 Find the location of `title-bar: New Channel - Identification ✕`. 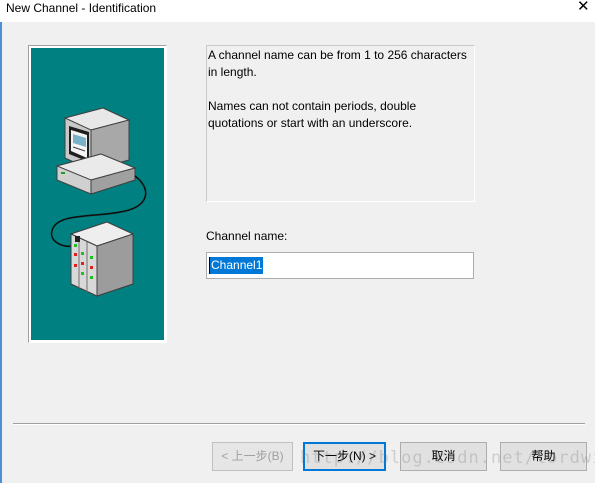

title-bar: New Channel - Identification ✕ is located at coordinates (297, 11).